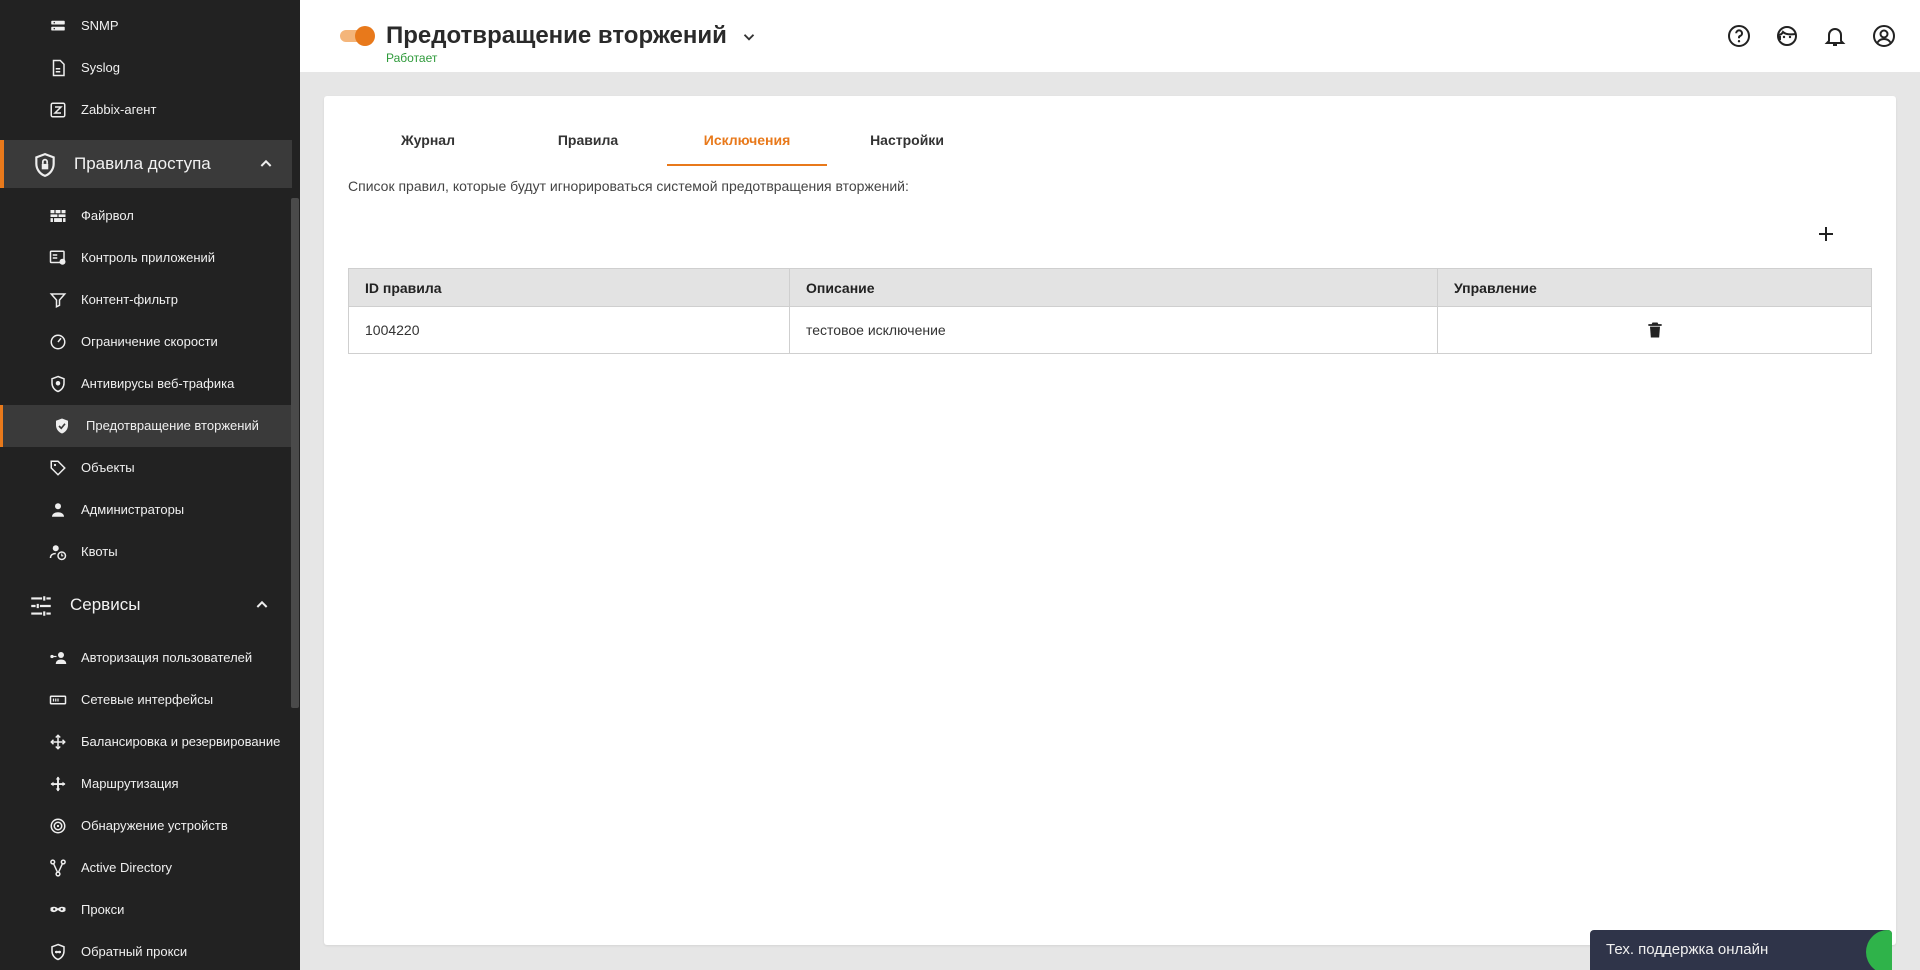  I want to click on proxy-icon, so click(58, 910).